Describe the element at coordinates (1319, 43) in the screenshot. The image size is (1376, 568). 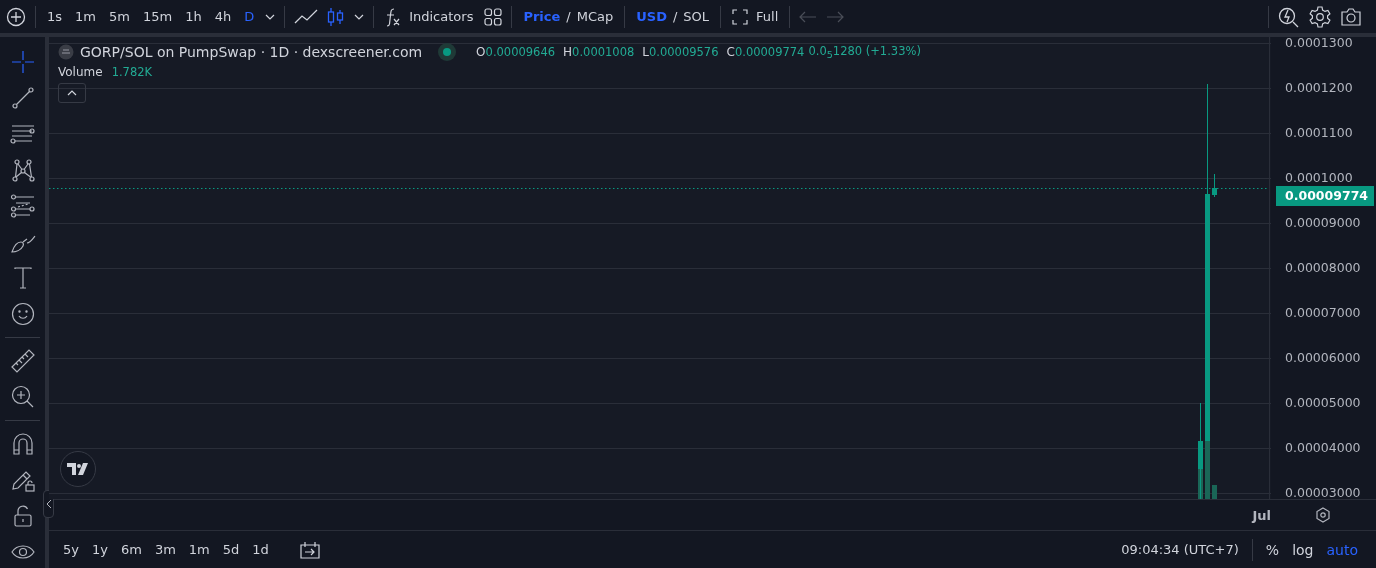
I see `price-axis-label: 0.0001300` at that location.